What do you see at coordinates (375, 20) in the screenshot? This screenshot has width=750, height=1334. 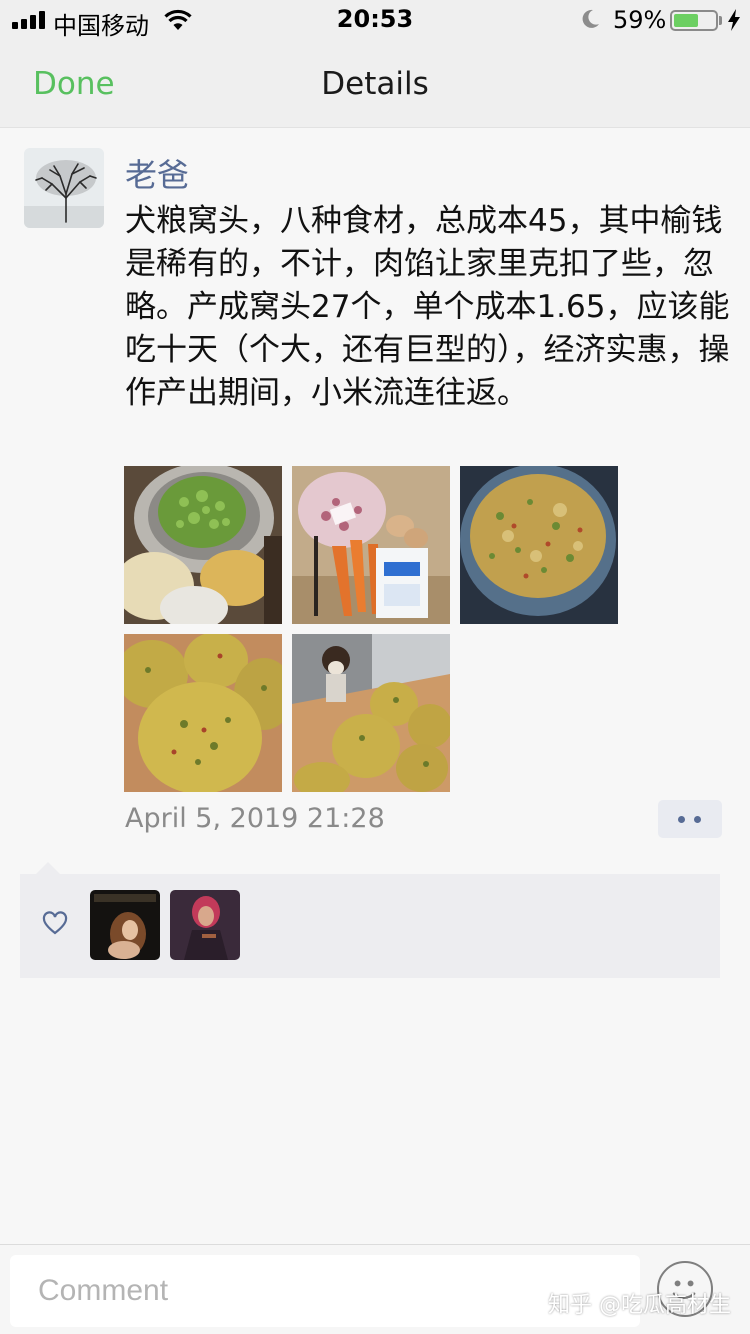 I see `status-bar: 中国移动 20:53 59%` at bounding box center [375, 20].